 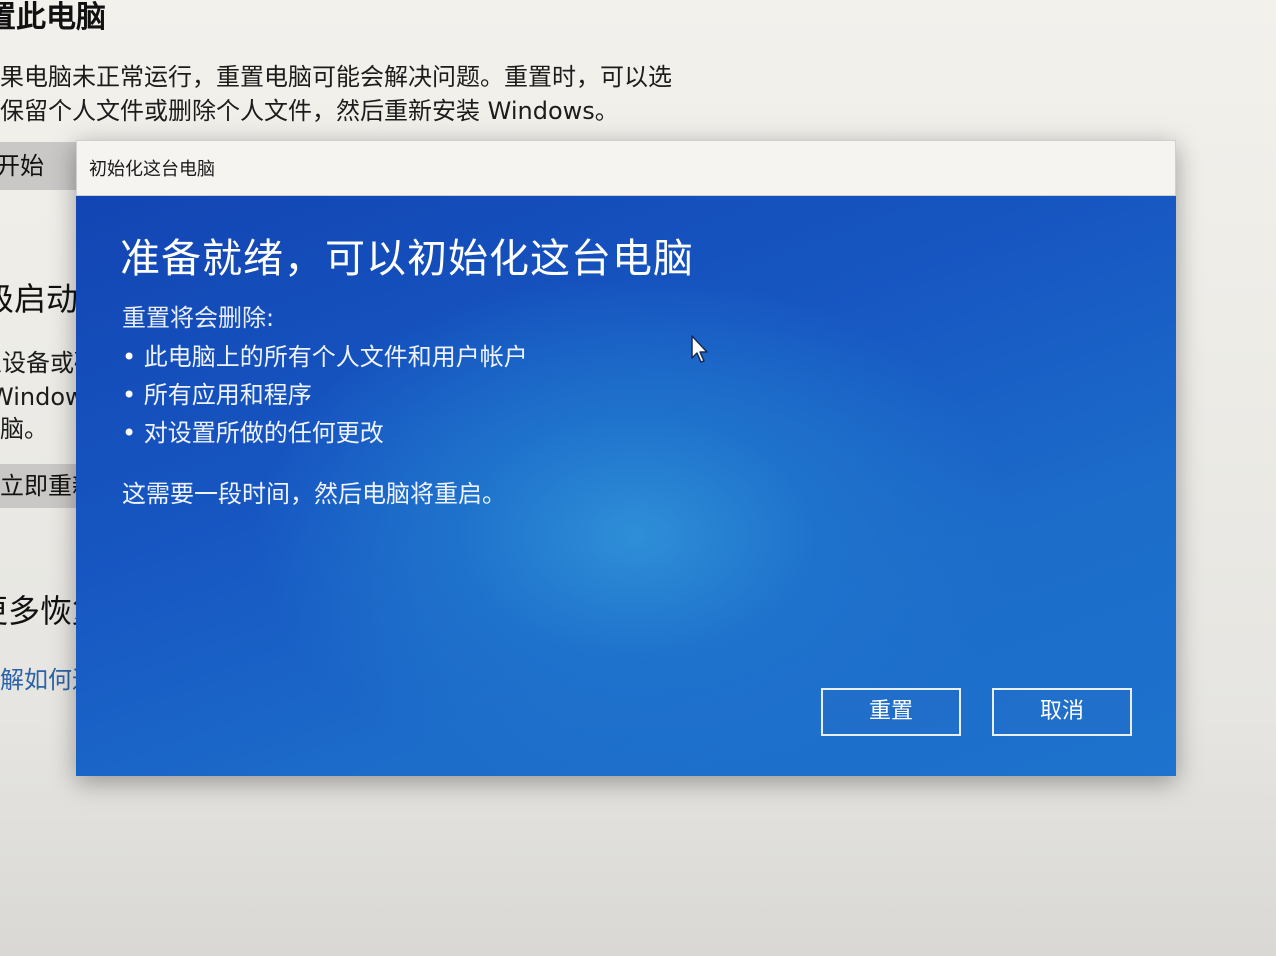 What do you see at coordinates (53, 17) in the screenshot?
I see `section-title-reset-pc: 重置此电脑` at bounding box center [53, 17].